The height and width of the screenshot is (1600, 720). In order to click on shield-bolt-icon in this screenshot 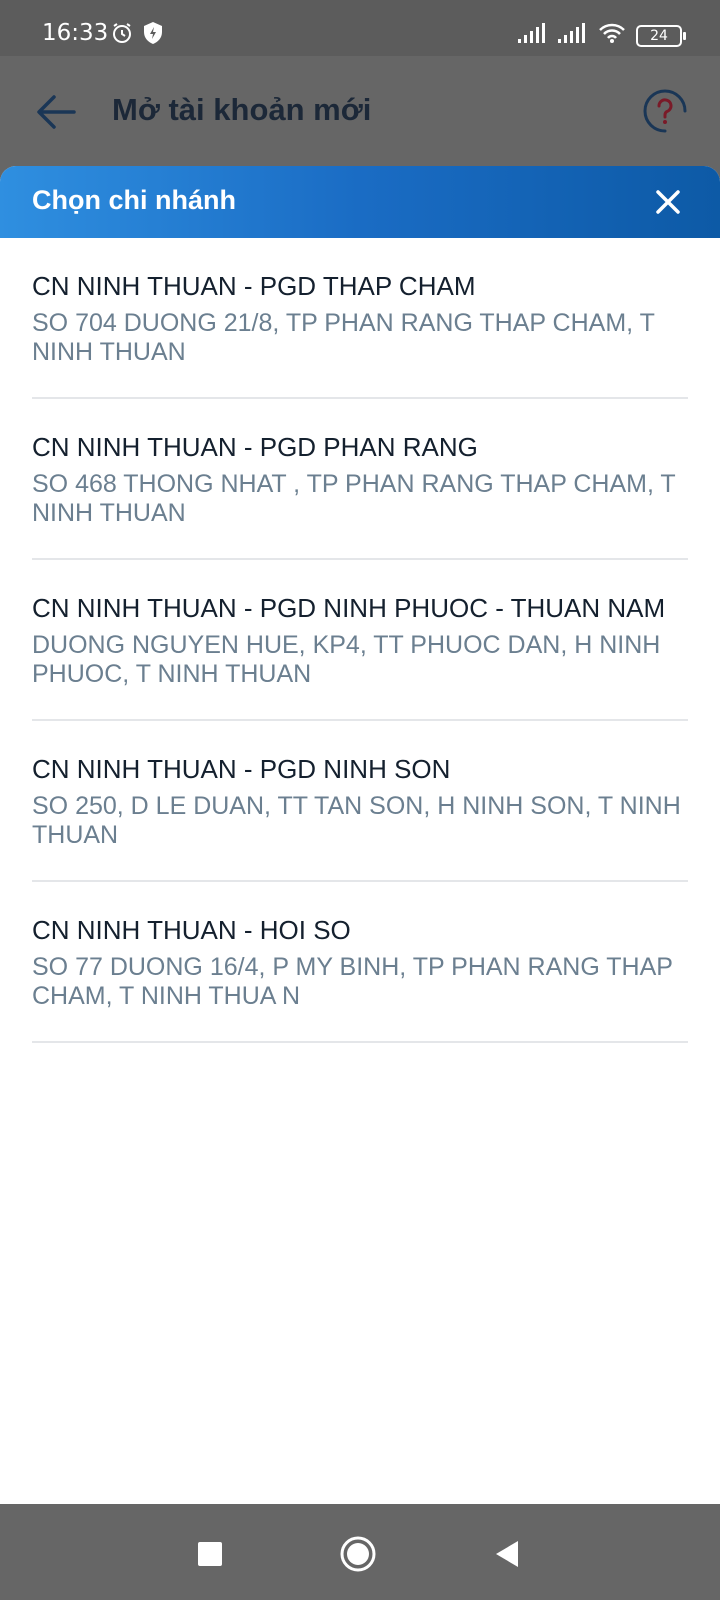, I will do `click(153, 35)`.